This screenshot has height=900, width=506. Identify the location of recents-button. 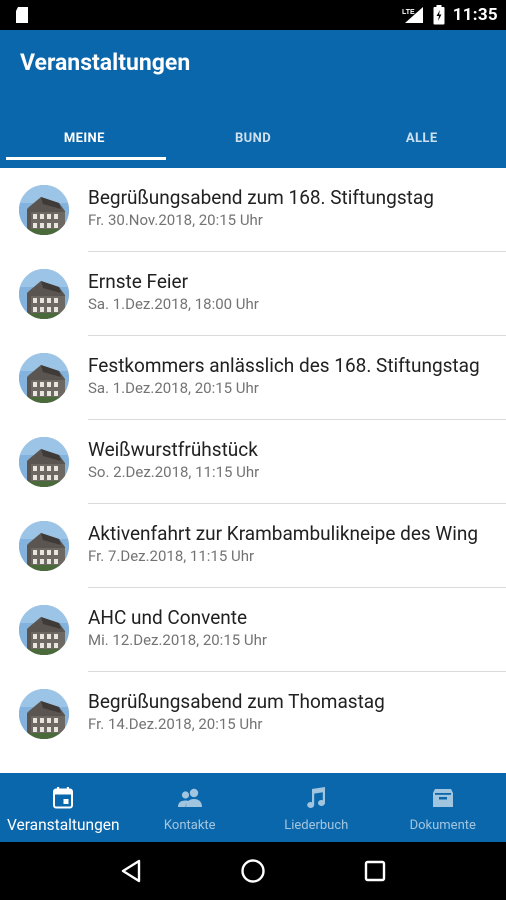
(375, 871).